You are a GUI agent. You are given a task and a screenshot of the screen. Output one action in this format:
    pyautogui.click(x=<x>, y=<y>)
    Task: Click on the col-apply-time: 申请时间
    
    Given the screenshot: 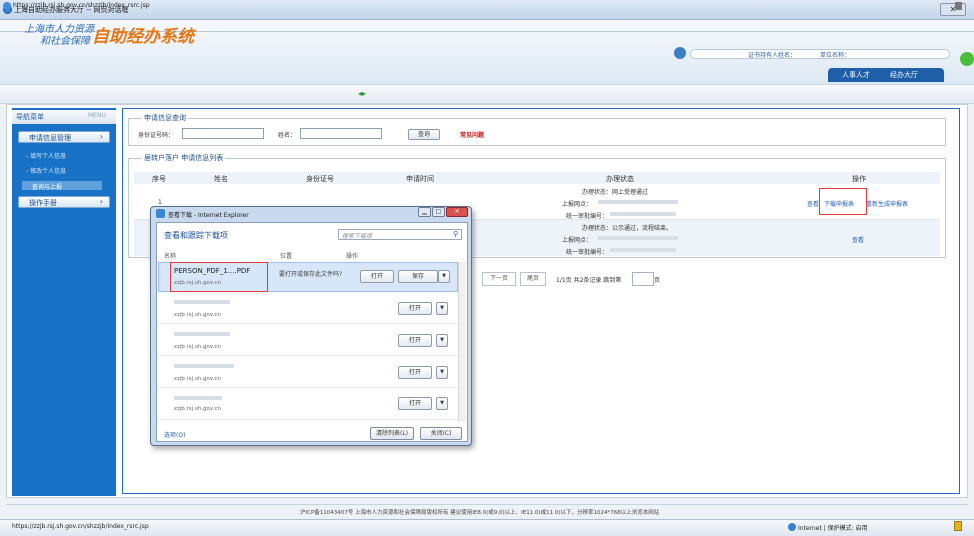 What is the action you would take?
    pyautogui.click(x=420, y=179)
    